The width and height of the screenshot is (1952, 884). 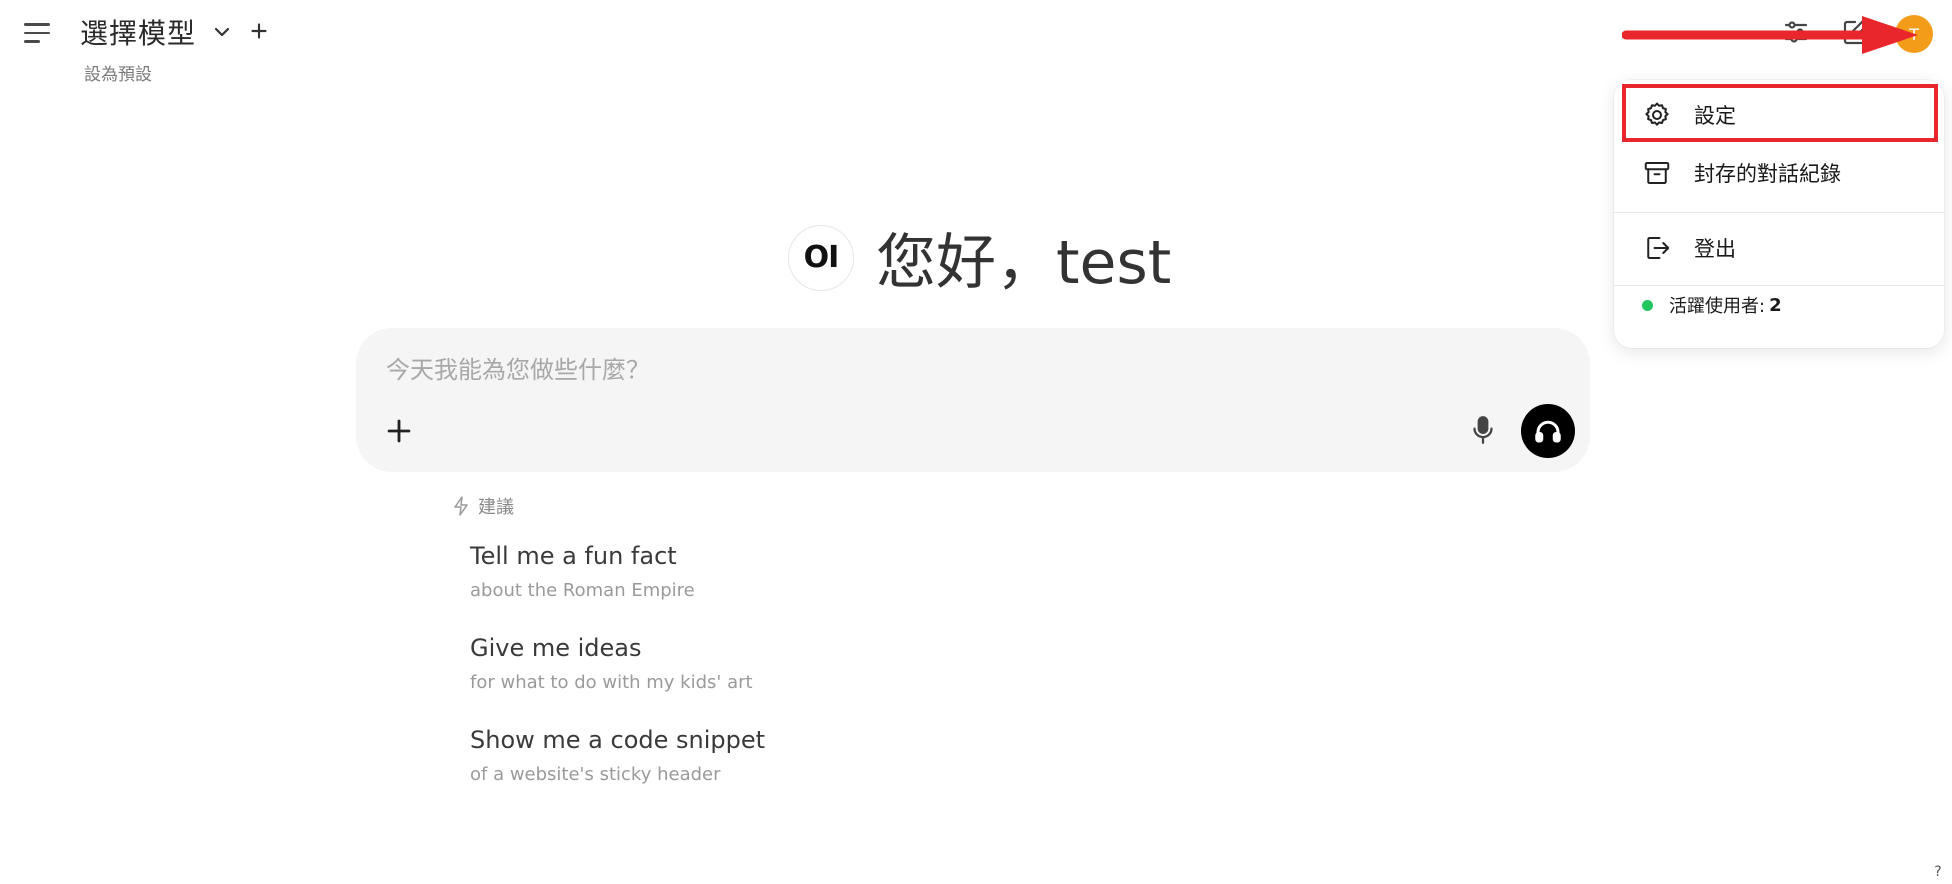 What do you see at coordinates (1775, 305) in the screenshot?
I see `active-users-count: 2` at bounding box center [1775, 305].